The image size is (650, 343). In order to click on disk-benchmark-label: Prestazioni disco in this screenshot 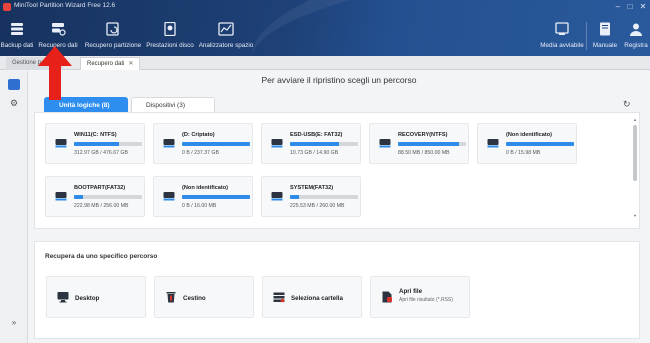, I will do `click(170, 45)`.